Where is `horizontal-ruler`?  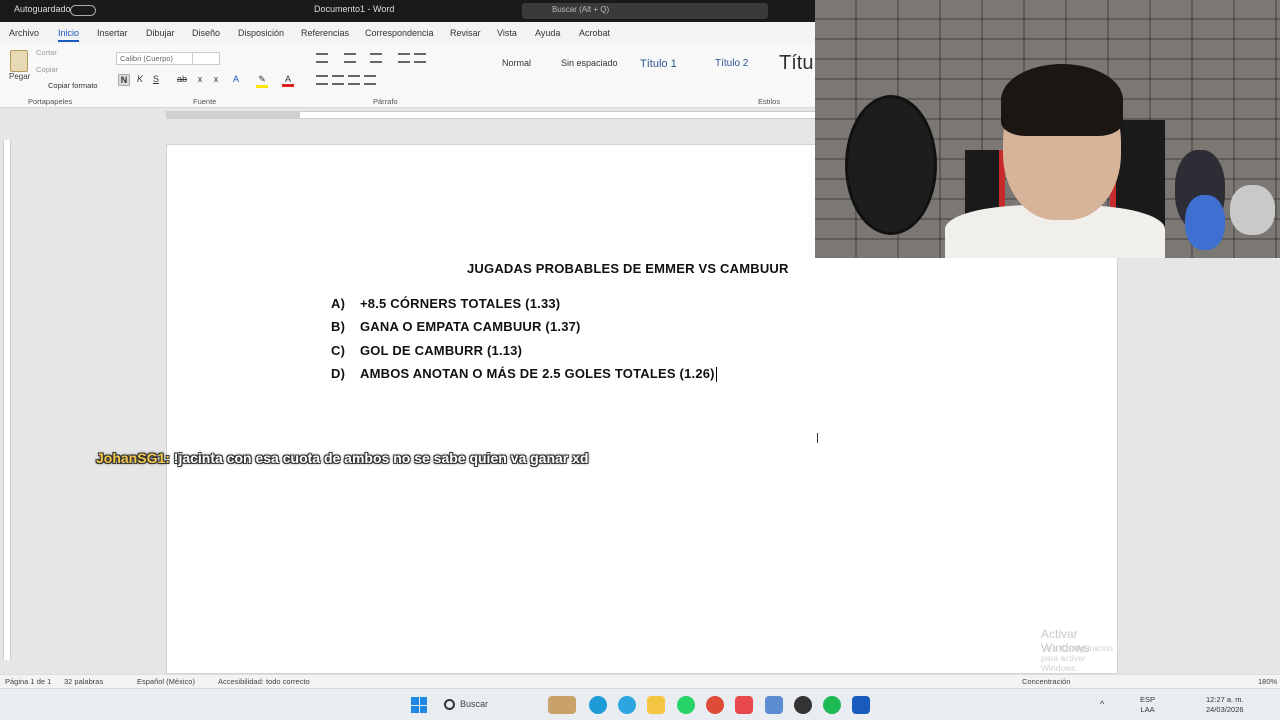
horizontal-ruler is located at coordinates (407, 115).